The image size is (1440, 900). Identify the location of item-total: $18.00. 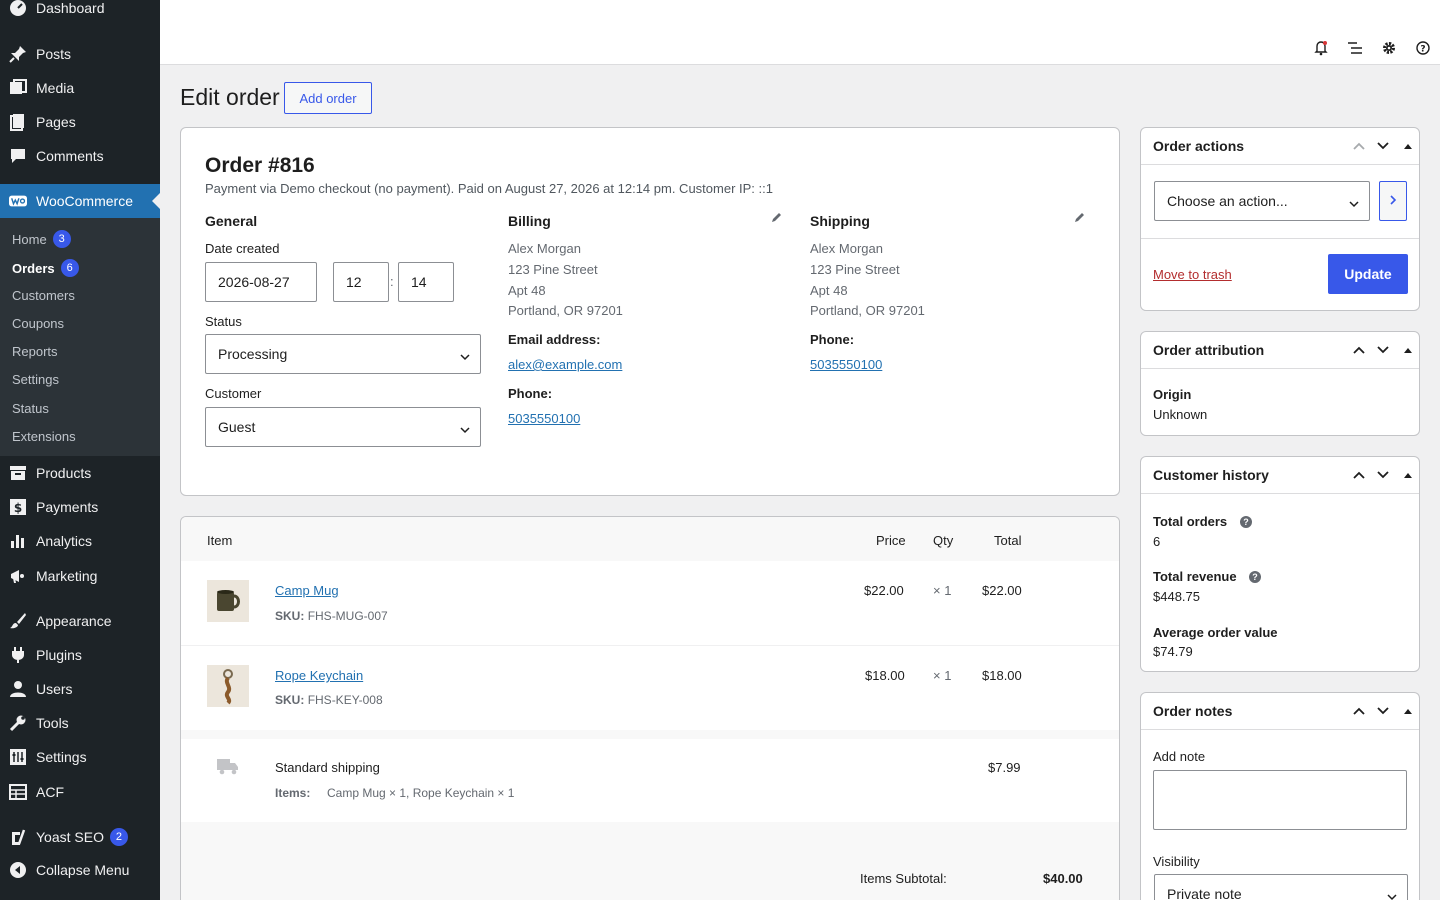
(1002, 675).